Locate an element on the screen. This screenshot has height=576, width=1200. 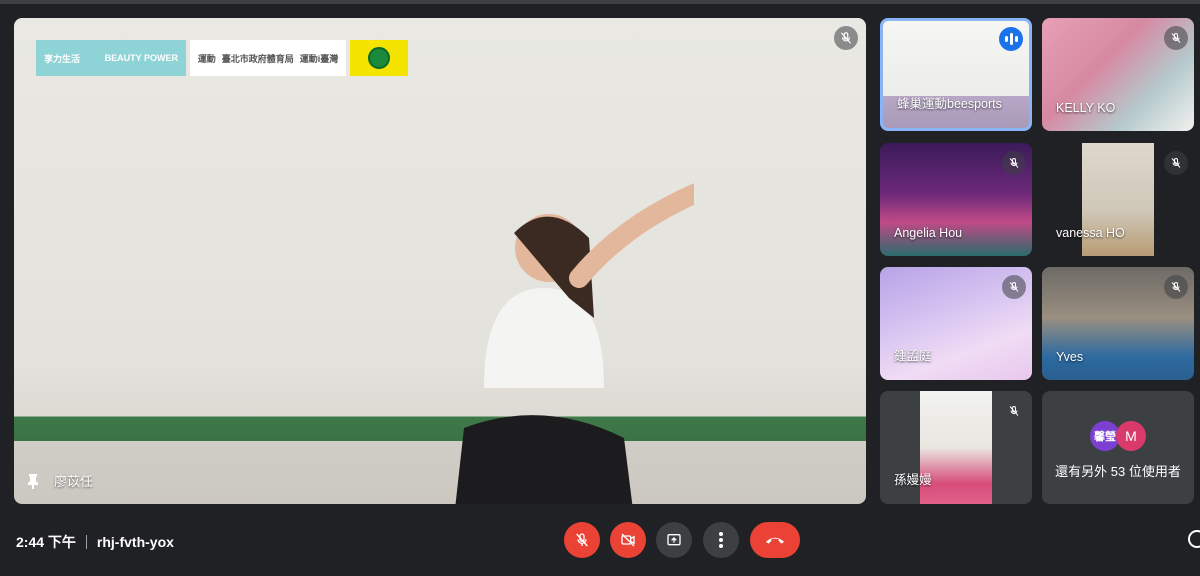
hang-up-icon is located at coordinates (775, 540).